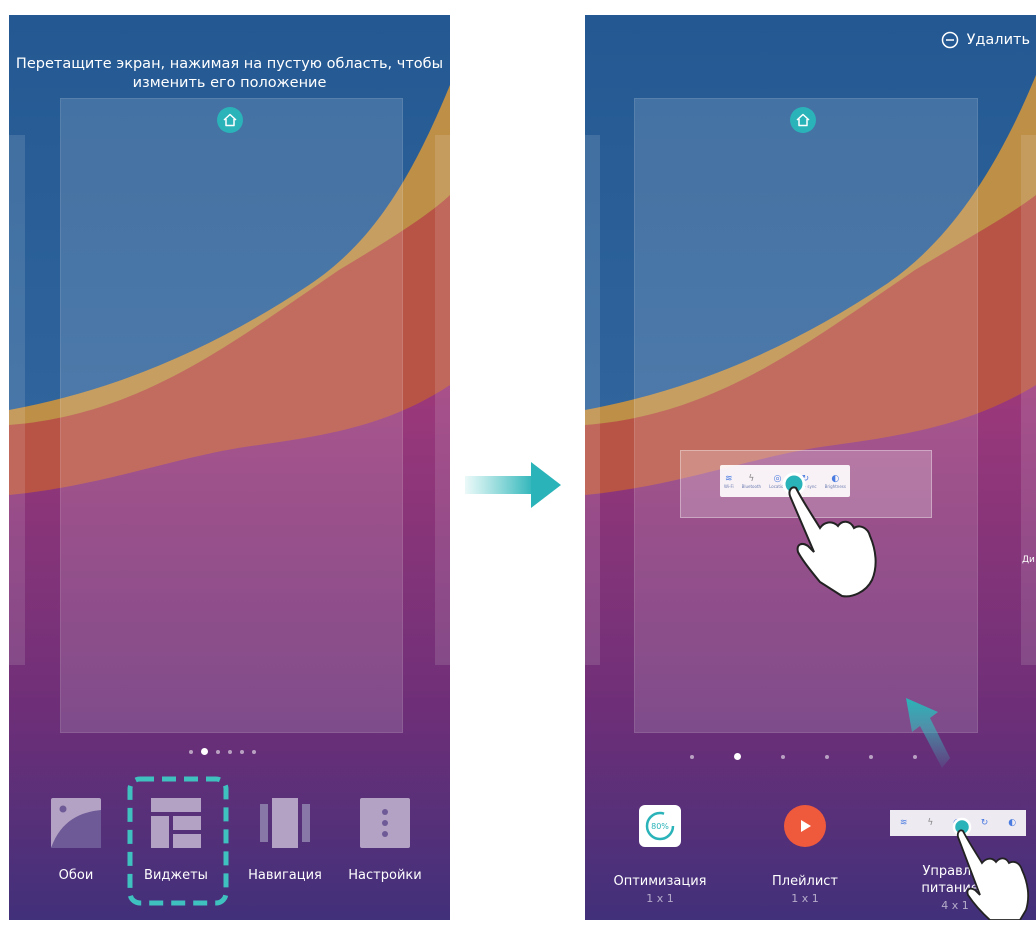 The image size is (1036, 927). I want to click on widget-optimization: 80% Оптимизация 1 x 1, so click(660, 855).